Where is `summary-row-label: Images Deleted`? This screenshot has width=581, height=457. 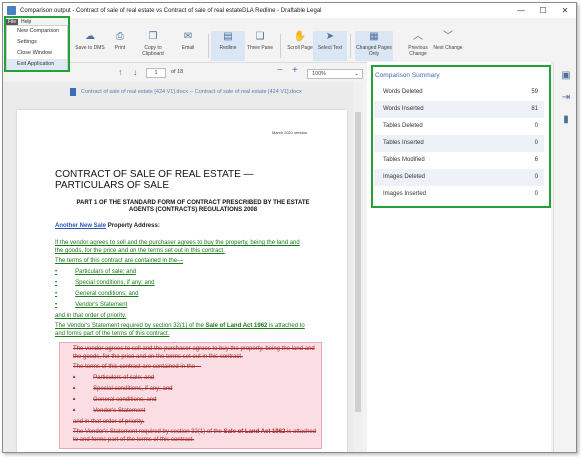
summary-row-label: Images Deleted is located at coordinates (404, 177).